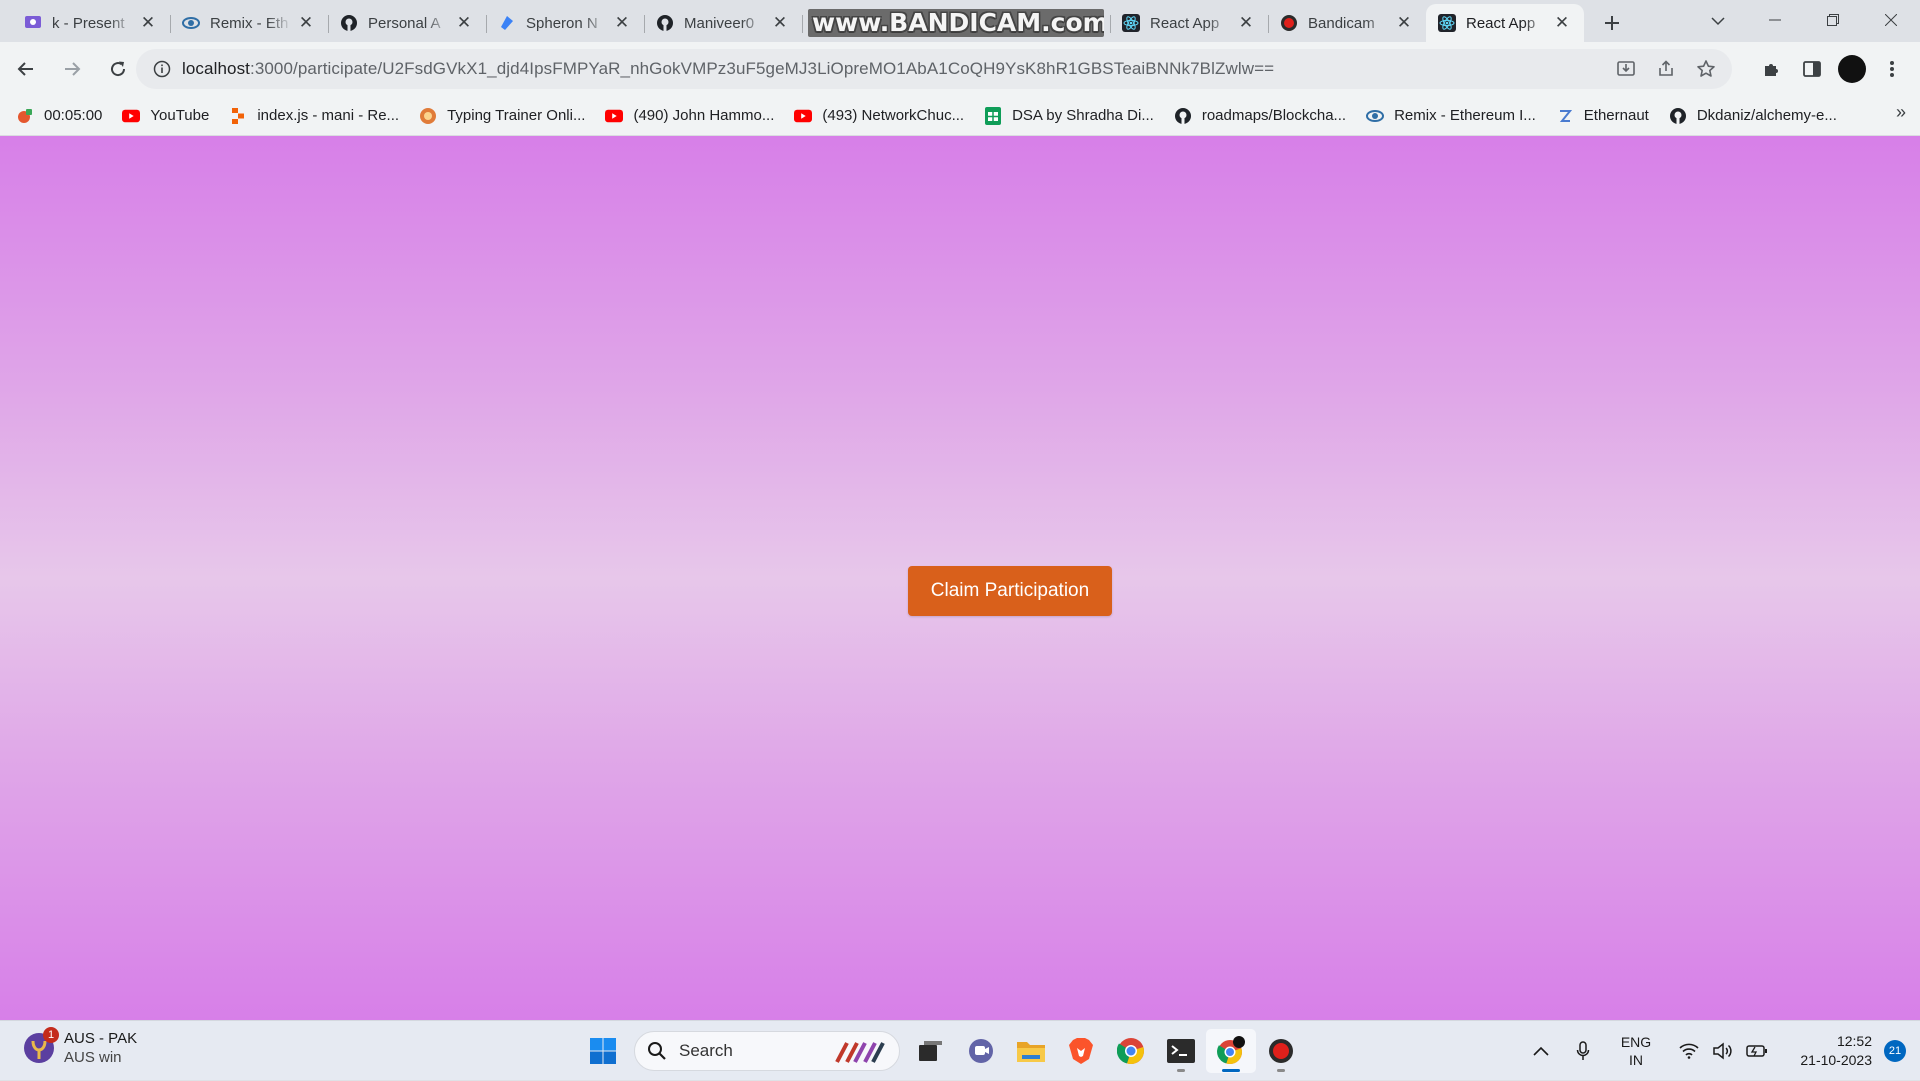 Image resolution: width=1920 pixels, height=1081 pixels. I want to click on tab-presentation: k - Present ✕, so click(91, 23).